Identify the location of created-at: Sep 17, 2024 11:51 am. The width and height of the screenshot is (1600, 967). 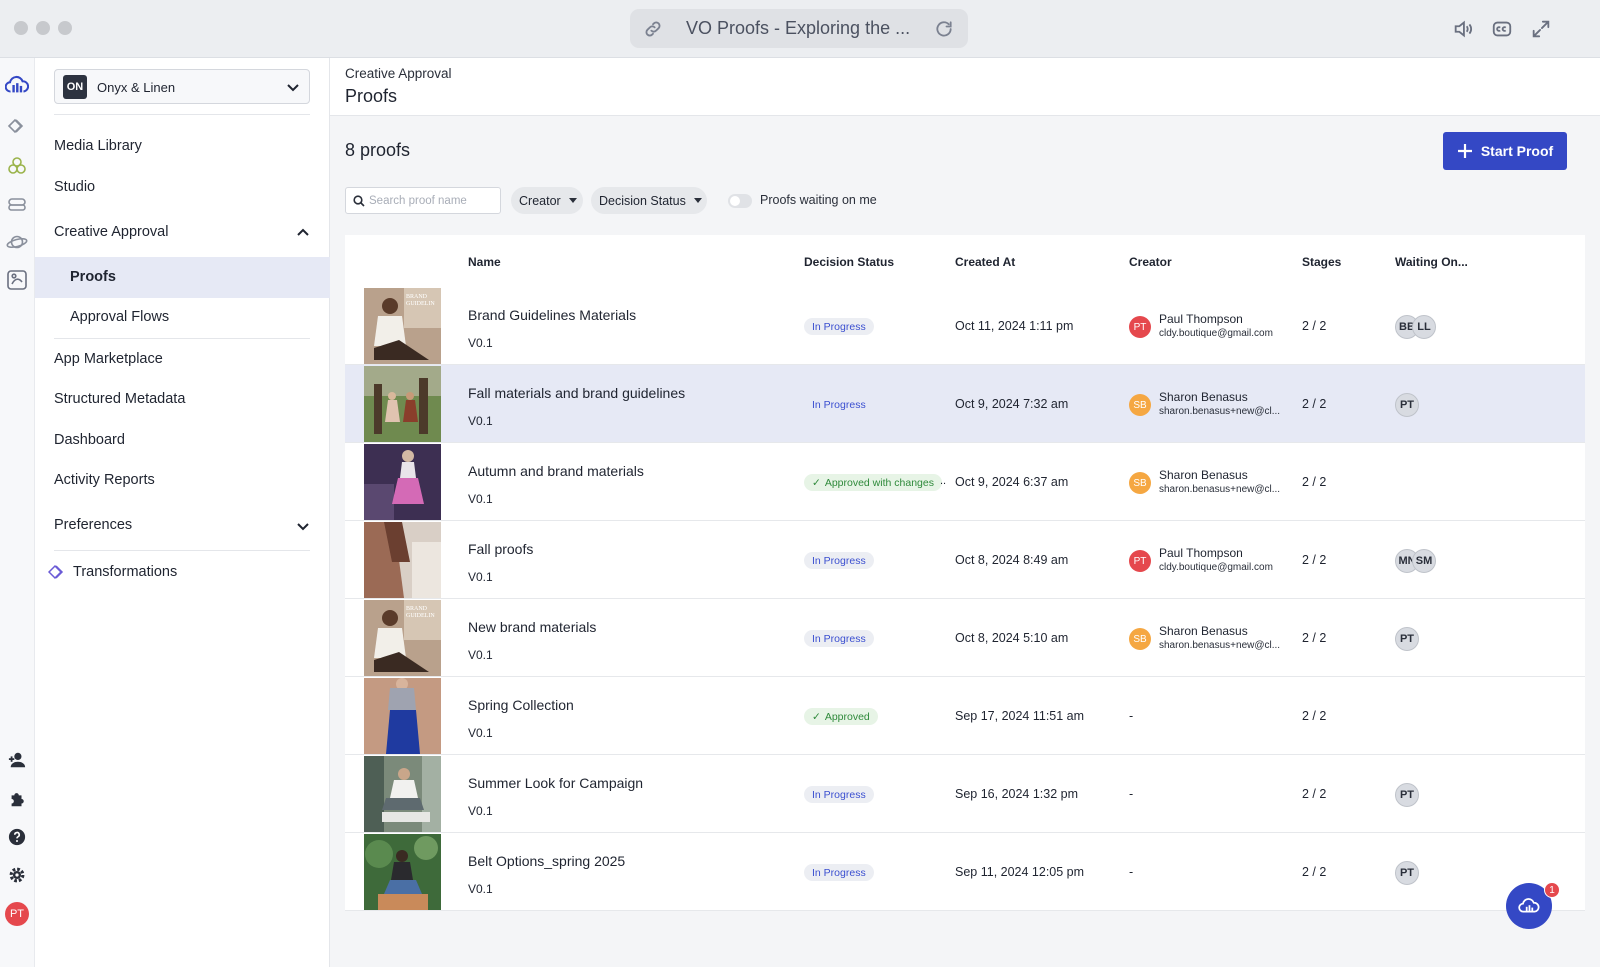
(1020, 716).